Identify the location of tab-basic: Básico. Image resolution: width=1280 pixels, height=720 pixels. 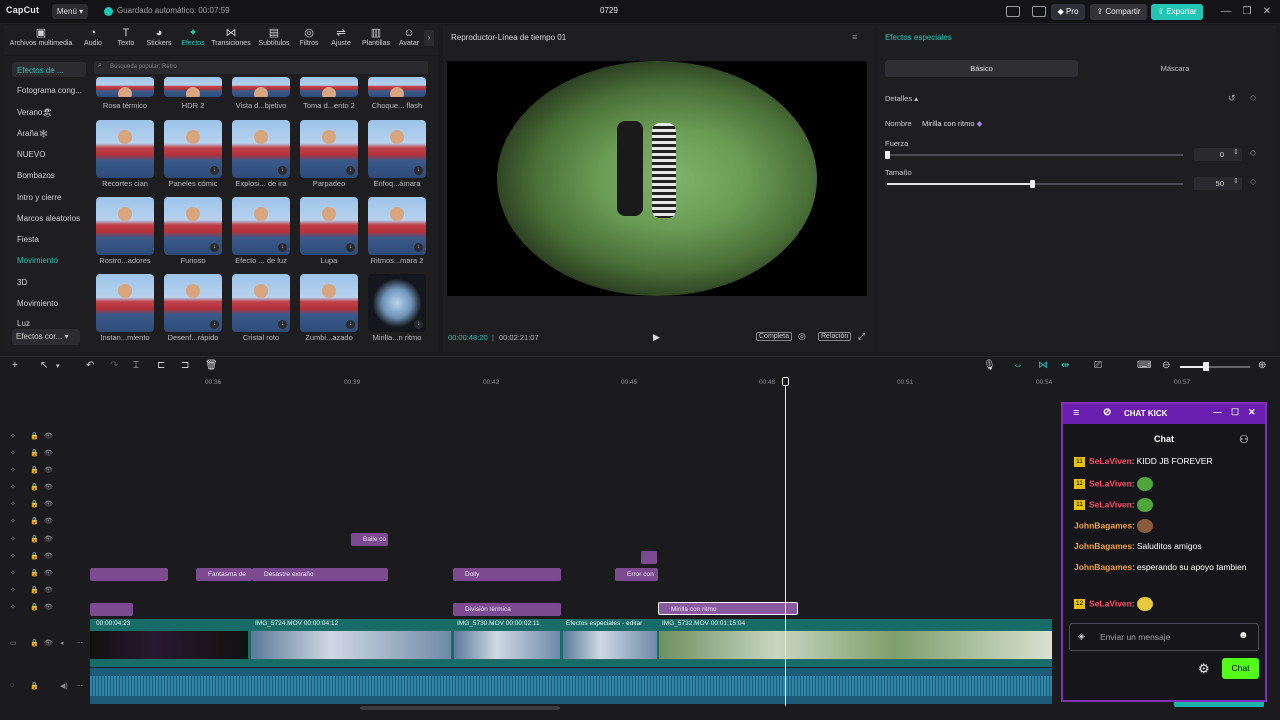
(981, 68).